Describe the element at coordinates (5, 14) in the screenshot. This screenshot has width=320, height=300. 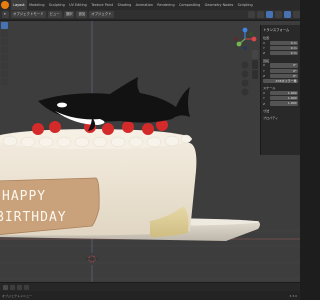
I see `editor-type-button: ▾` at that location.